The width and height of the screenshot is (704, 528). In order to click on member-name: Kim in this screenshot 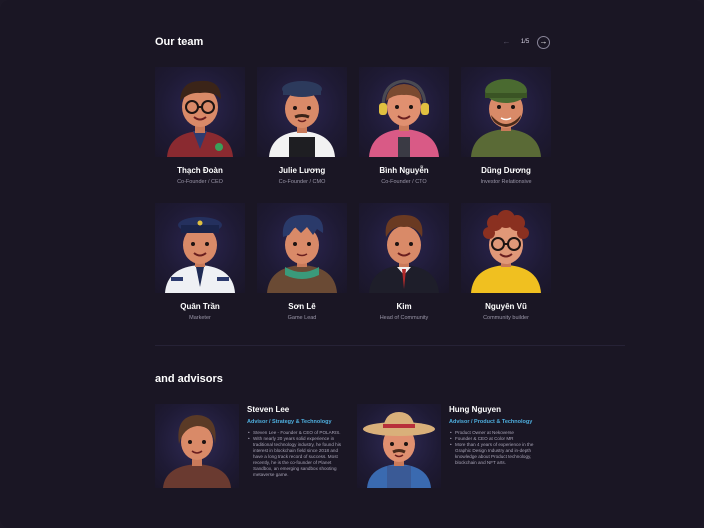, I will do `click(404, 306)`.